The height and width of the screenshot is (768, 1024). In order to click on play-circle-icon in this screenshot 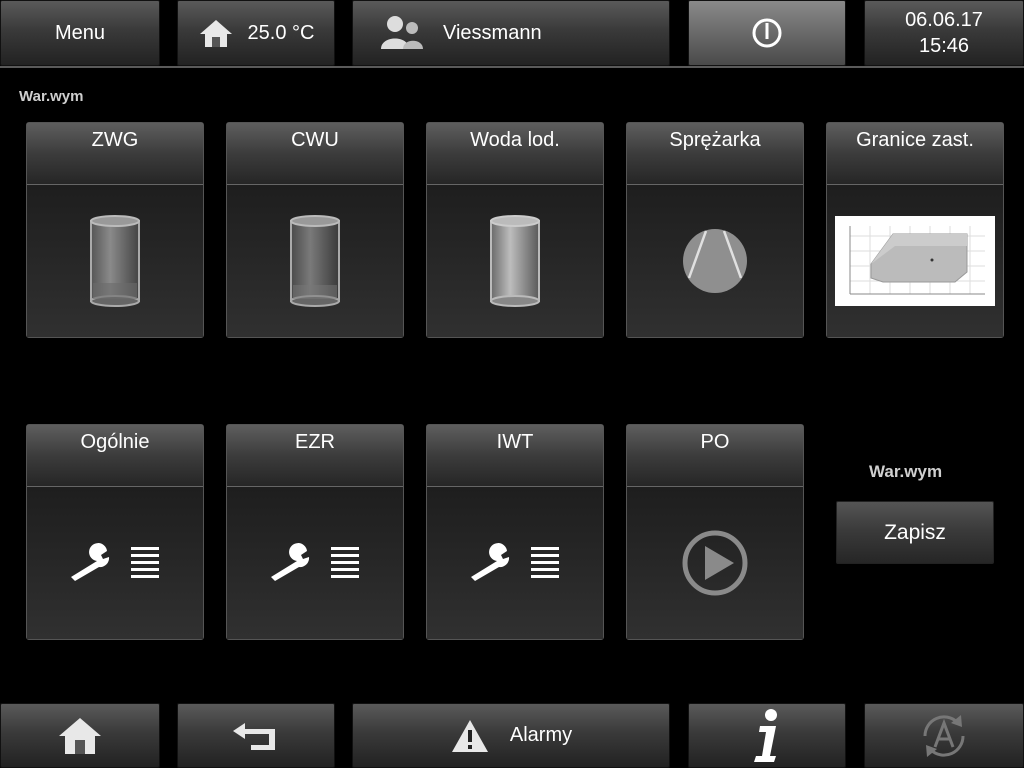, I will do `click(715, 563)`.